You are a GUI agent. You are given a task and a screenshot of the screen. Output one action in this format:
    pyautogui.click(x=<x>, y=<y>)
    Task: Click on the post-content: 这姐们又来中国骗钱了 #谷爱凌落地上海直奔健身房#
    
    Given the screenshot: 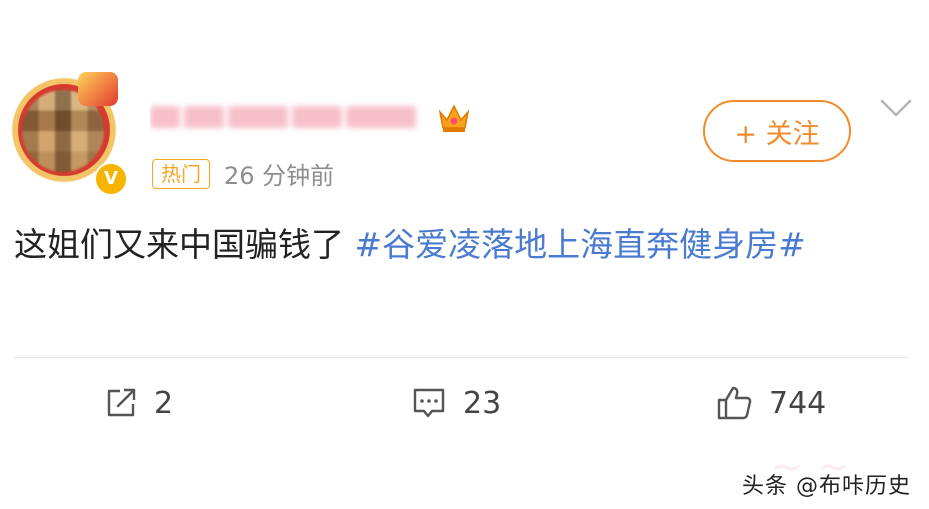 What is the action you would take?
    pyautogui.click(x=464, y=245)
    